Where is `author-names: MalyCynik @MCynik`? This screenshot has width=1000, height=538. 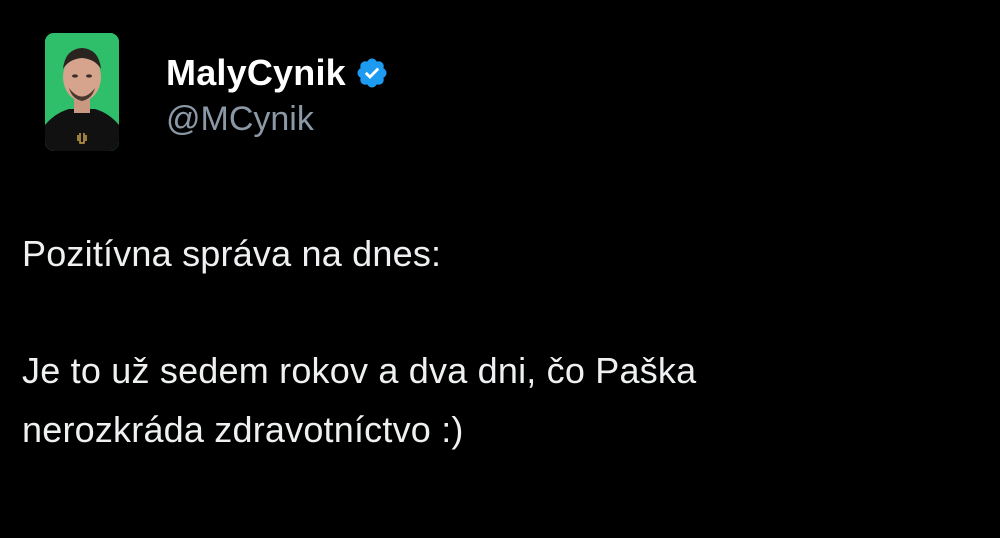 author-names: MalyCynik @MCynik is located at coordinates (277, 96).